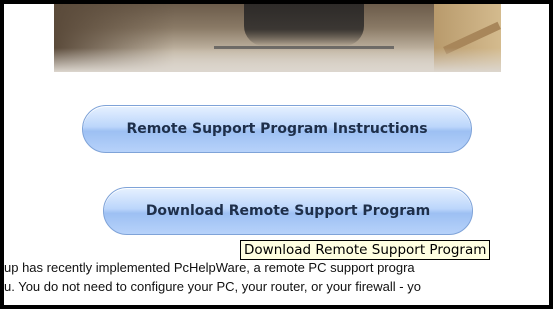 The height and width of the screenshot is (309, 553). I want to click on download-button-label: Download Remote Support Program, so click(288, 211).